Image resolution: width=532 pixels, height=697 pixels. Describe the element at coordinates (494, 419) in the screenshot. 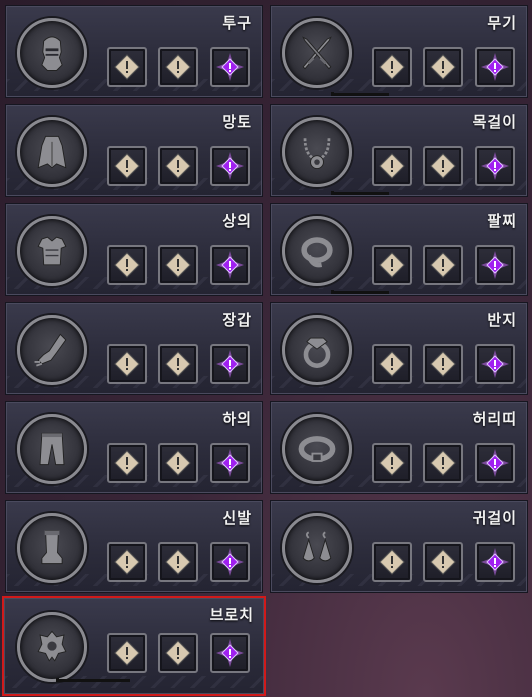

I see `slot-title: 허리띠` at that location.